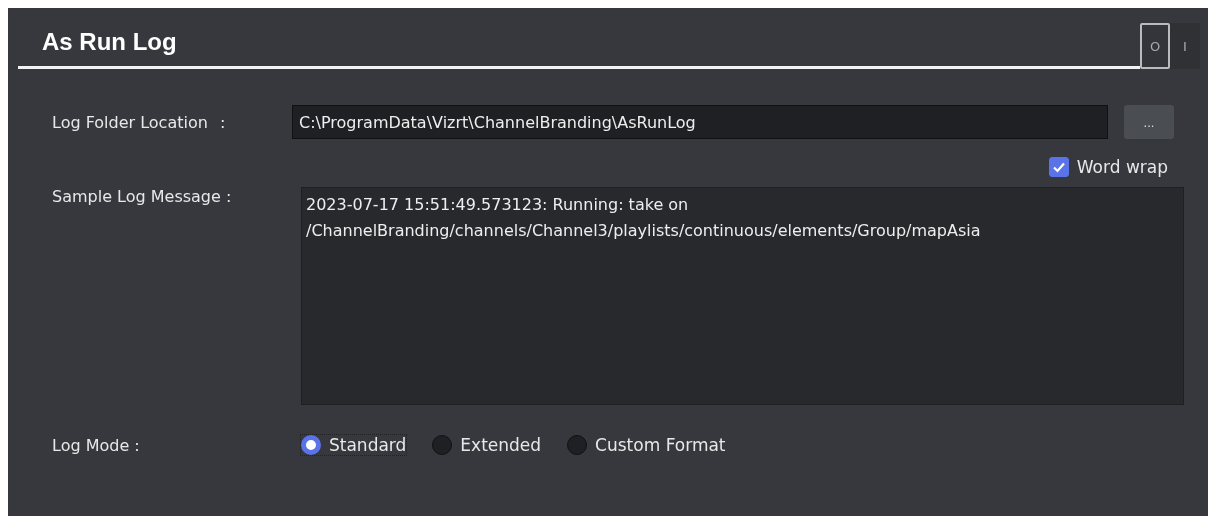 Image resolution: width=1208 pixels, height=516 pixels. What do you see at coordinates (142, 196) in the screenshot?
I see `field-label: Sample Log Message :` at bounding box center [142, 196].